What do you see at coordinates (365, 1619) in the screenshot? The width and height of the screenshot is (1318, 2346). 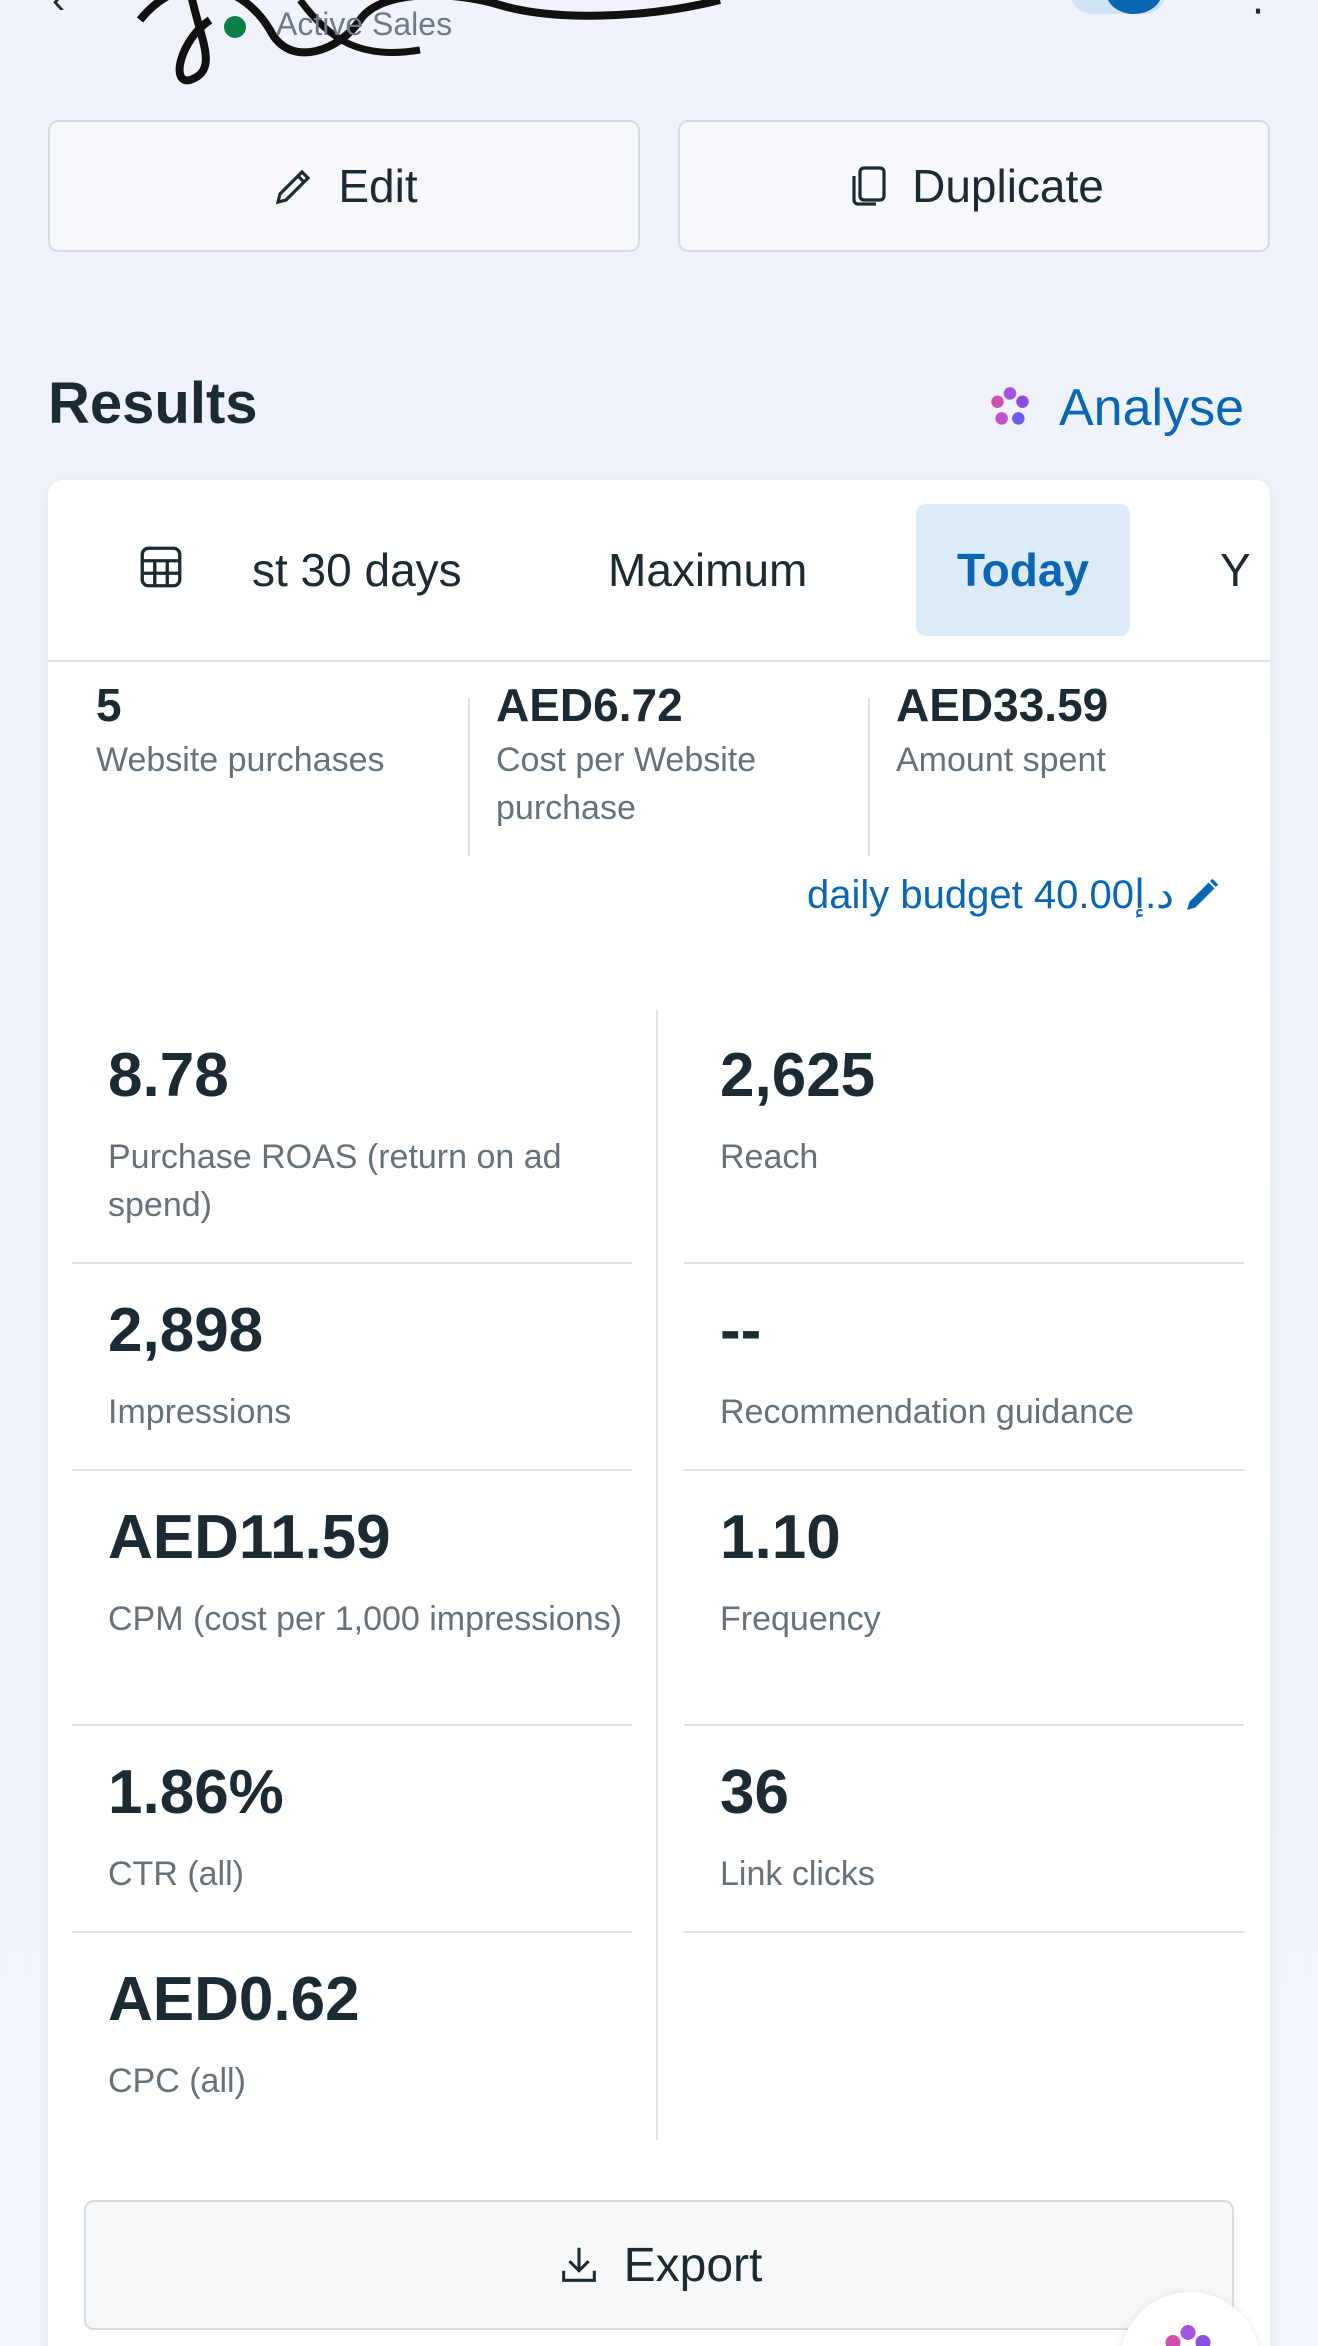 I see `metric-label: CPM (cost per 1,000 impressions)` at bounding box center [365, 1619].